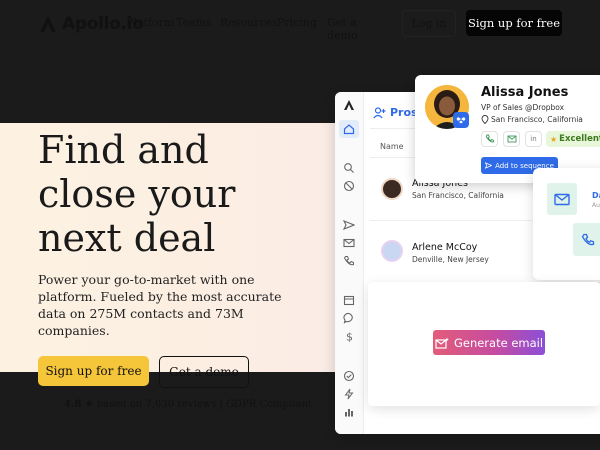 The width and height of the screenshot is (600, 450). I want to click on chat-icon, so click(349, 318).